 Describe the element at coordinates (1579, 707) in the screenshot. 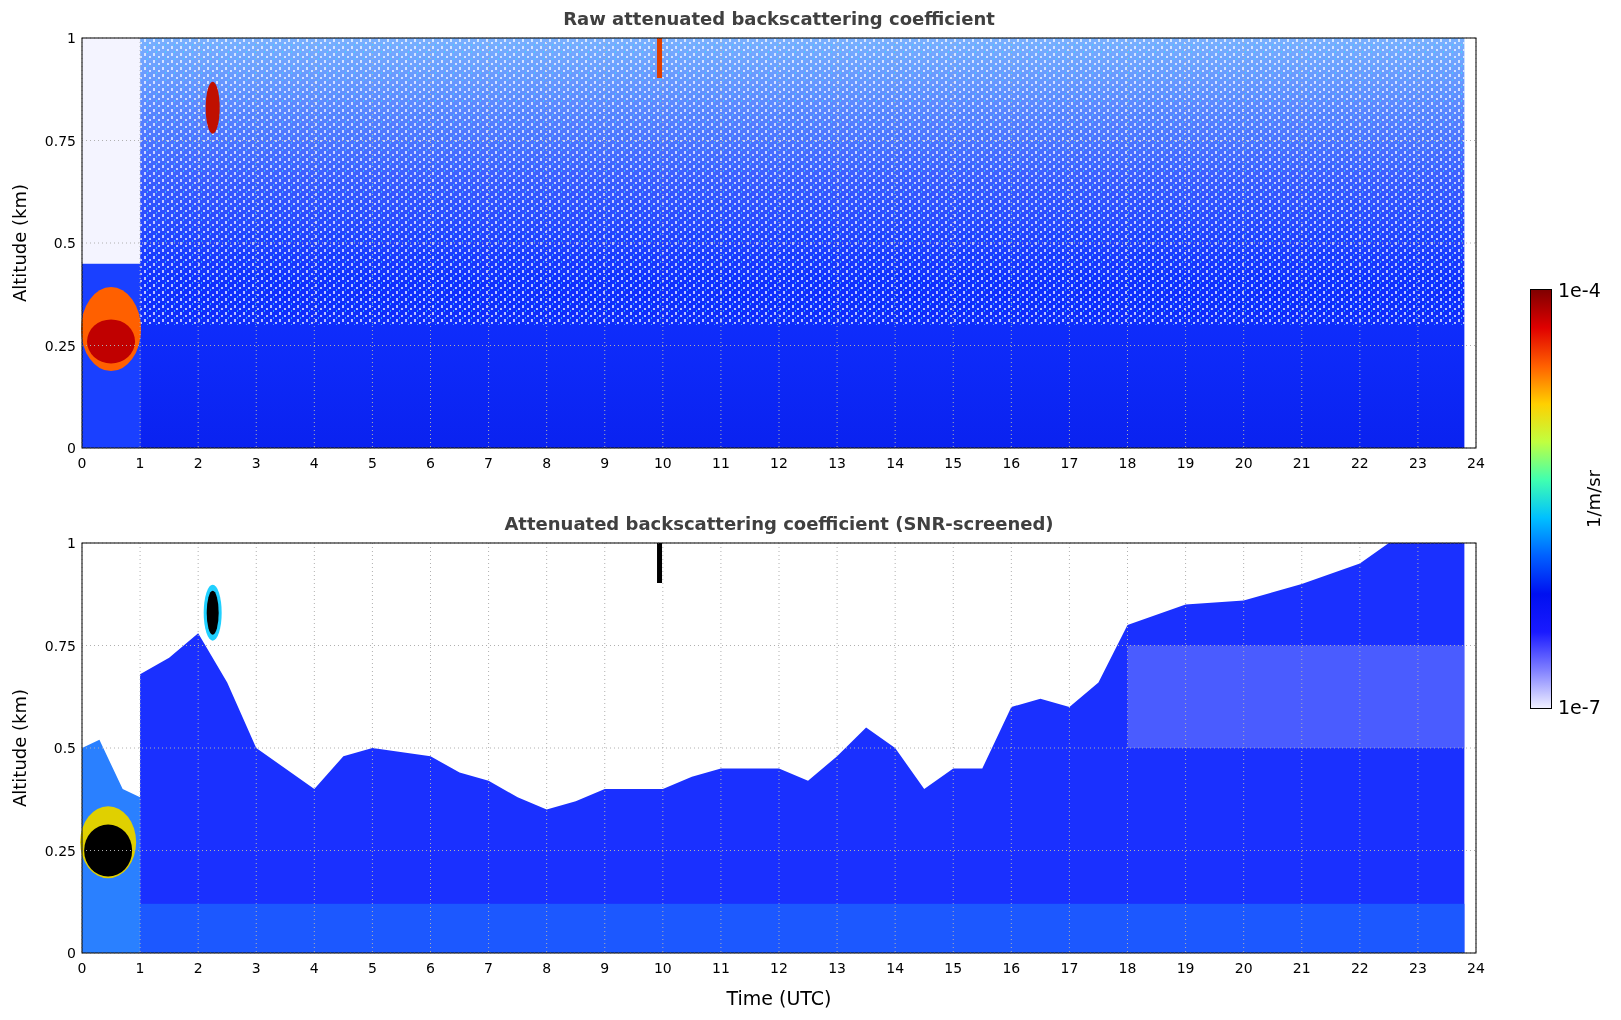

I see `colorbar-min-label: 1e-7` at that location.